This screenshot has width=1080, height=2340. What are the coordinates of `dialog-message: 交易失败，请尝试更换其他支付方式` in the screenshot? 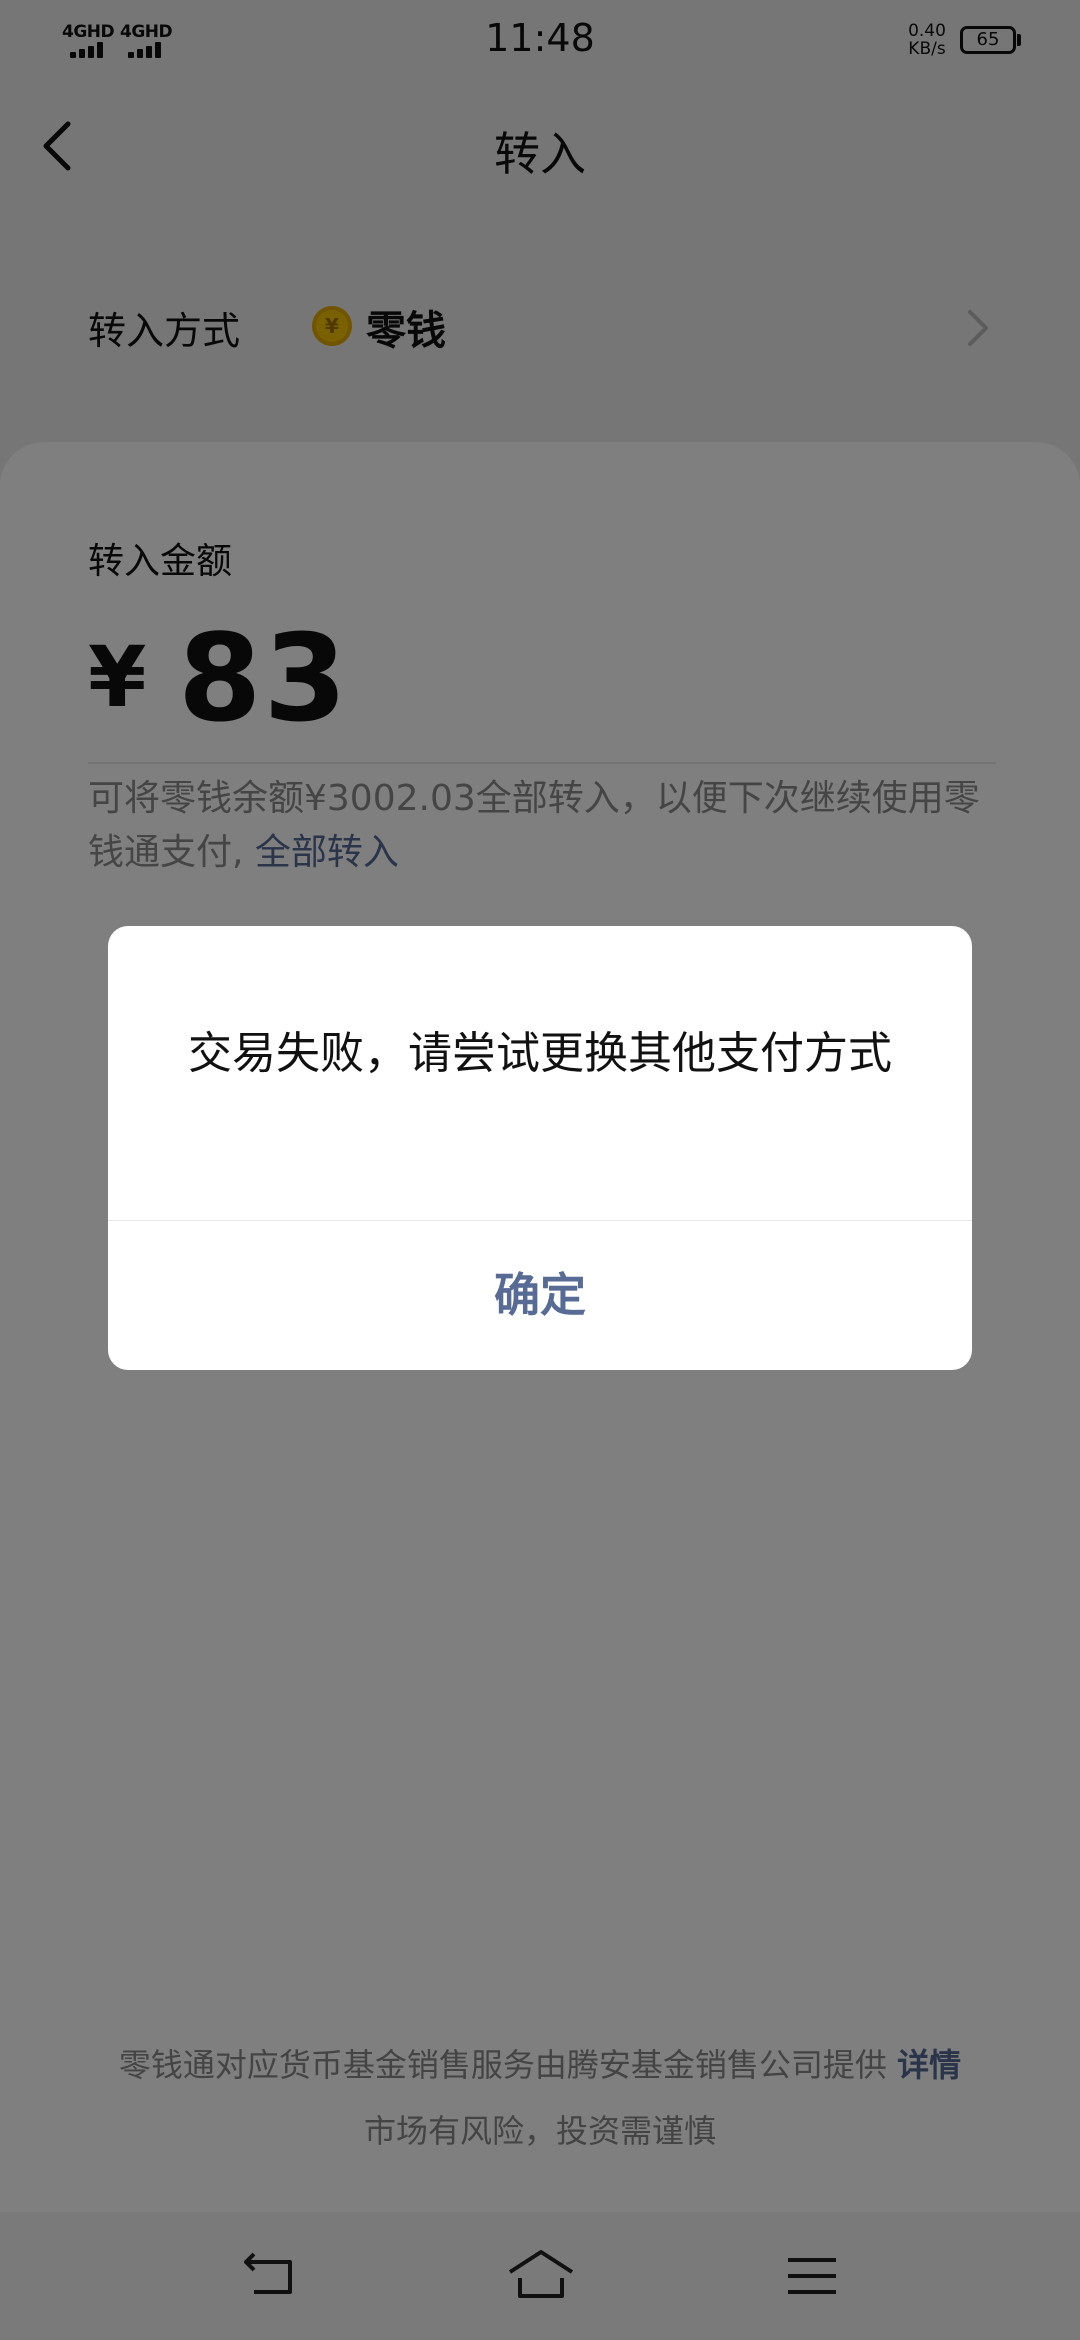 It's located at (540, 1053).